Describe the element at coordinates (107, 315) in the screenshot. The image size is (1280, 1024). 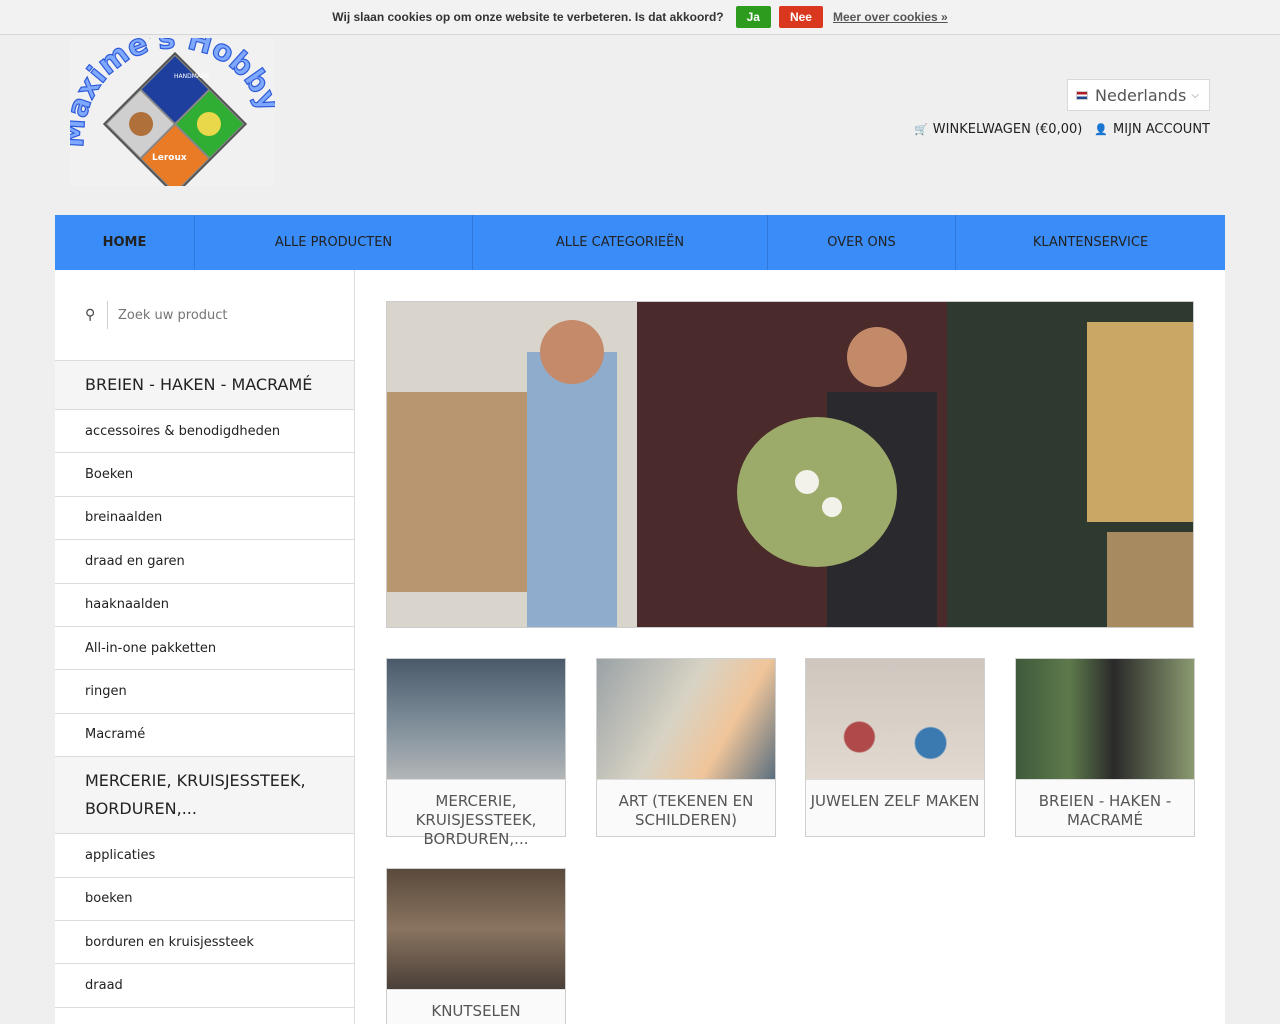
I see `search-divider` at that location.